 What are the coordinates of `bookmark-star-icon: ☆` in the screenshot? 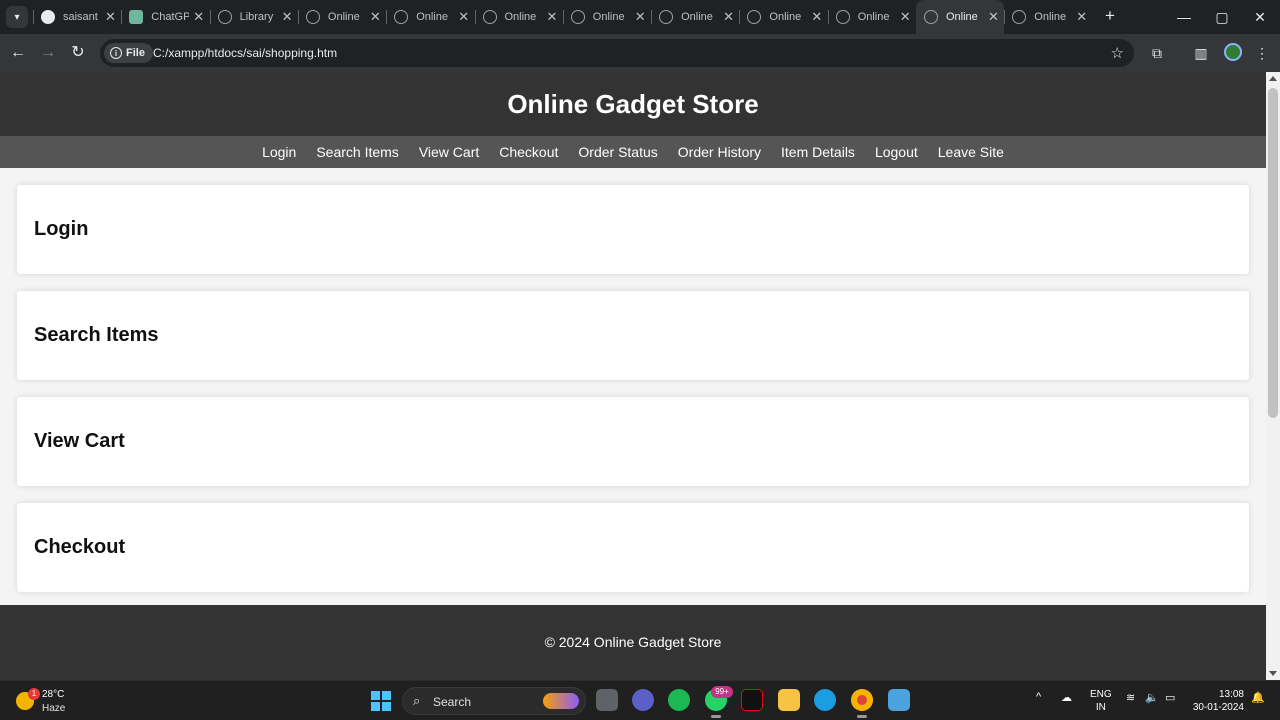 It's located at (1117, 53).